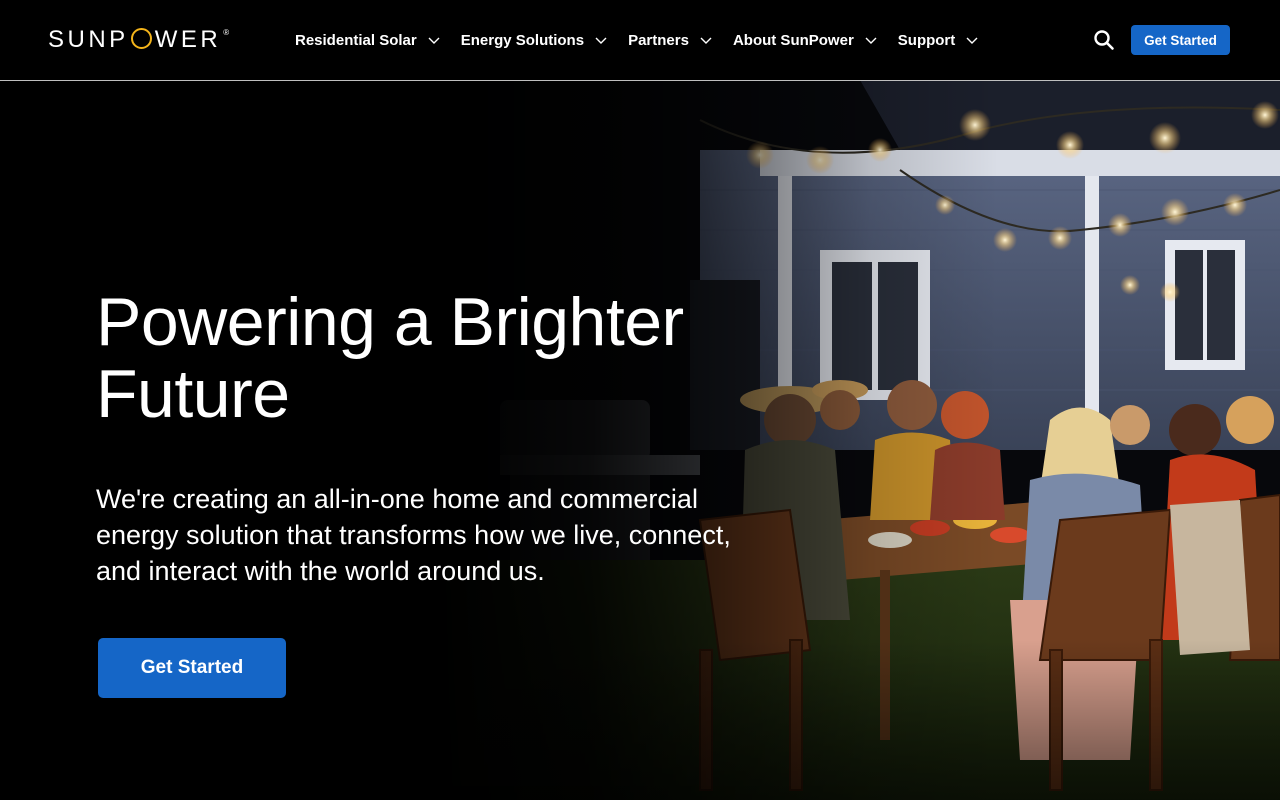  I want to click on sunpower-logo: SUNP WER ®, so click(138, 40).